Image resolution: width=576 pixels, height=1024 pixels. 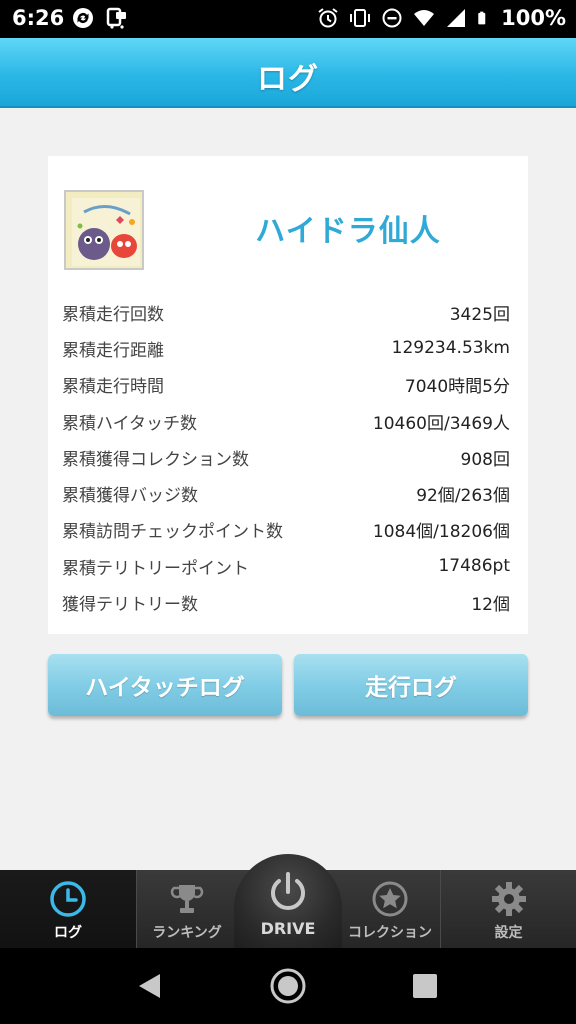 What do you see at coordinates (113, 387) in the screenshot?
I see `stat-label: 累積走行時間` at bounding box center [113, 387].